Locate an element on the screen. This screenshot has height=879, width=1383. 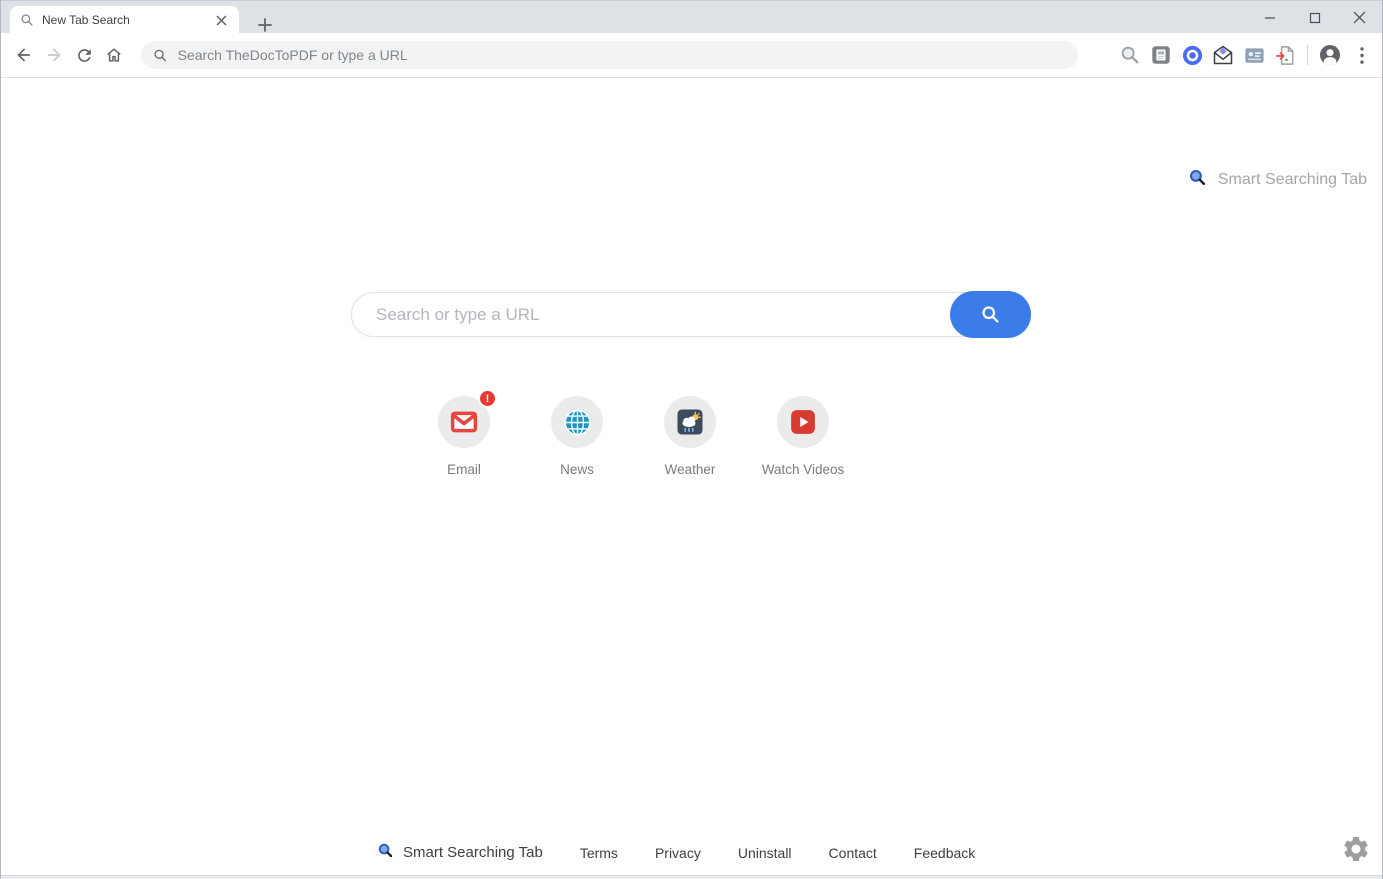
footer-link-feedback: Feedback is located at coordinates (944, 853).